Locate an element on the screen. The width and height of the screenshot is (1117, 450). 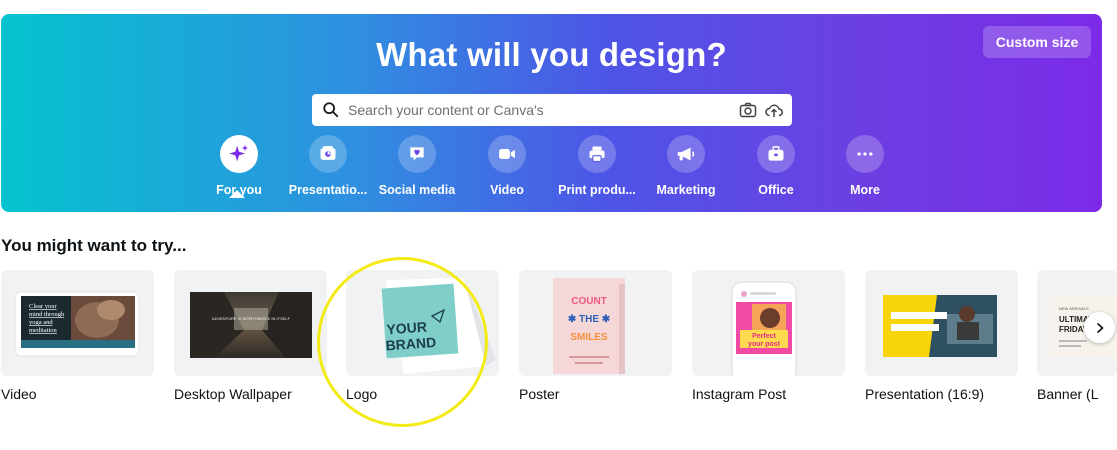
category-office: Office is located at coordinates (776, 166).